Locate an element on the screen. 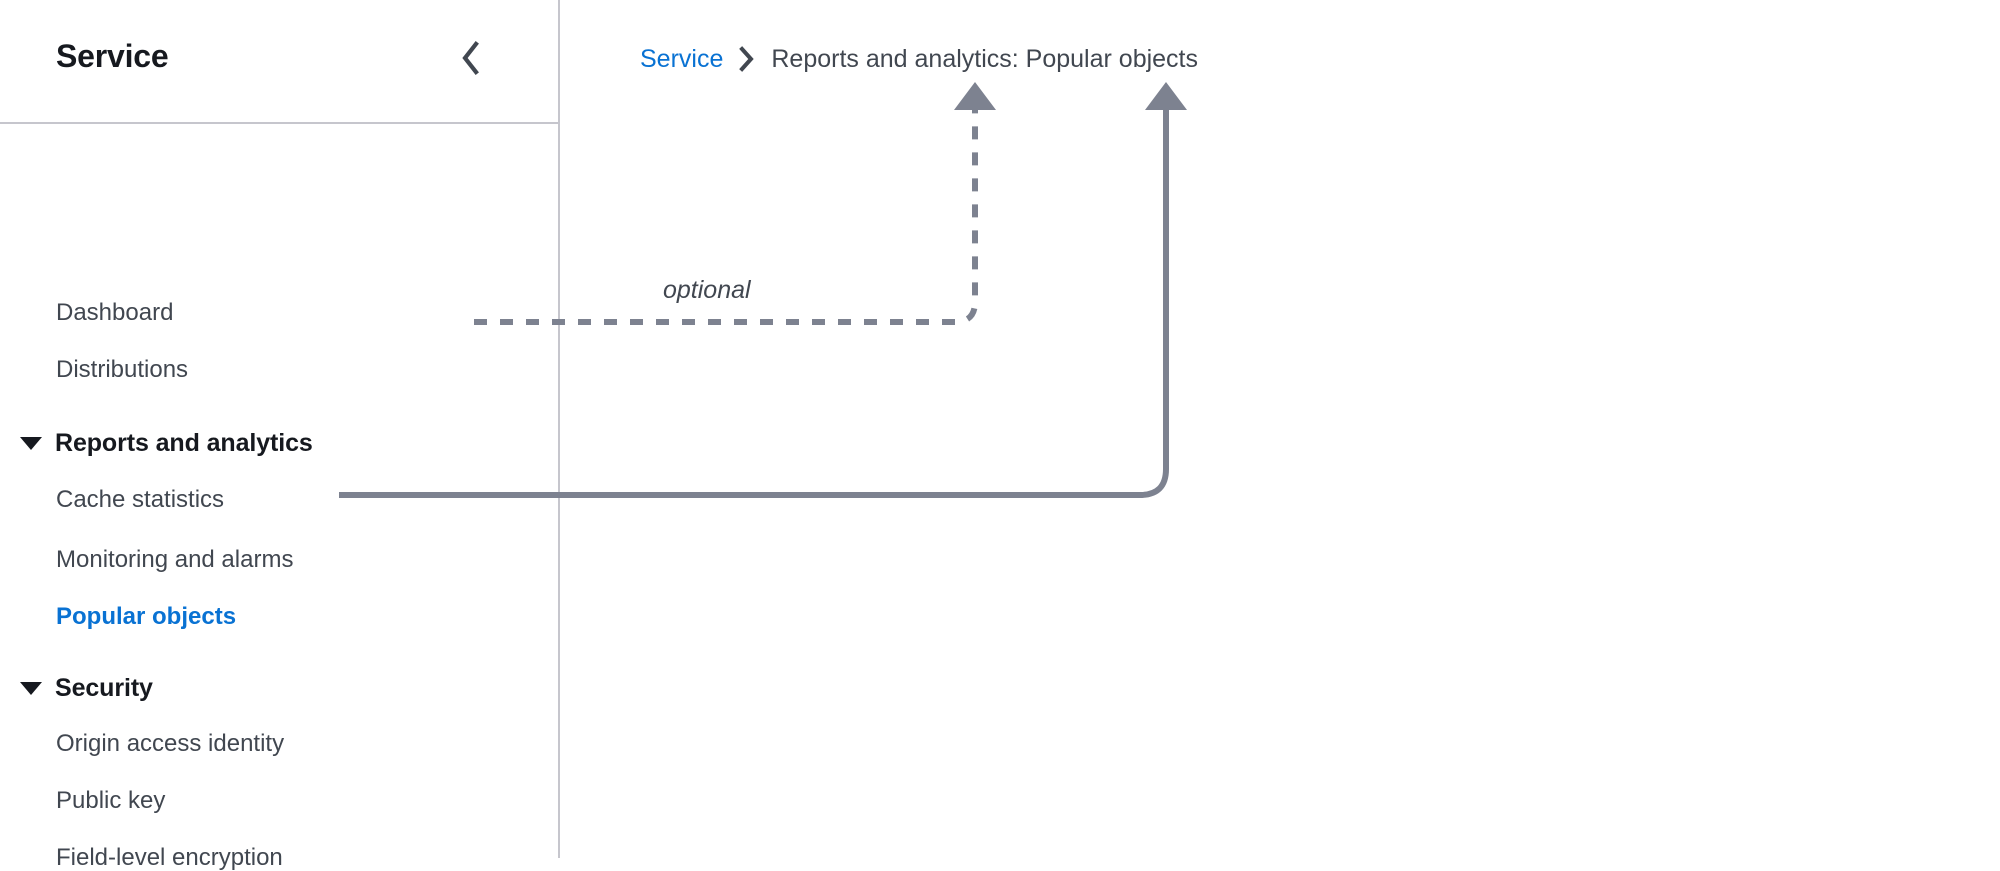  sidebar-item-monitoring-and-alarms: Monitoring and alarms is located at coordinates (174, 560).